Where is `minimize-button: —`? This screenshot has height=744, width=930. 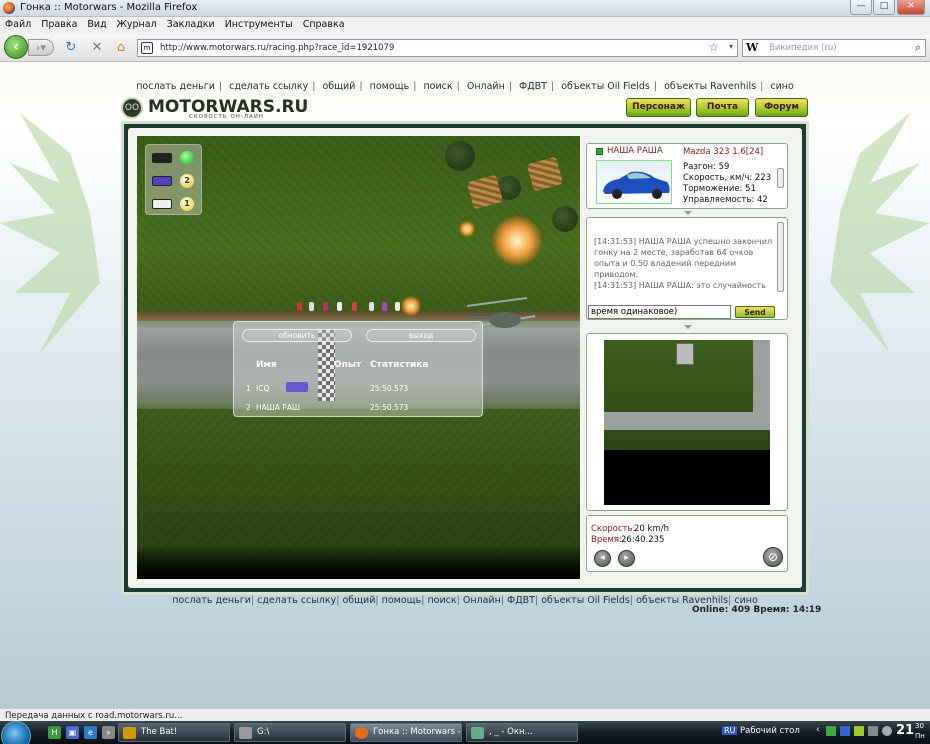 minimize-button: — is located at coordinates (861, 7).